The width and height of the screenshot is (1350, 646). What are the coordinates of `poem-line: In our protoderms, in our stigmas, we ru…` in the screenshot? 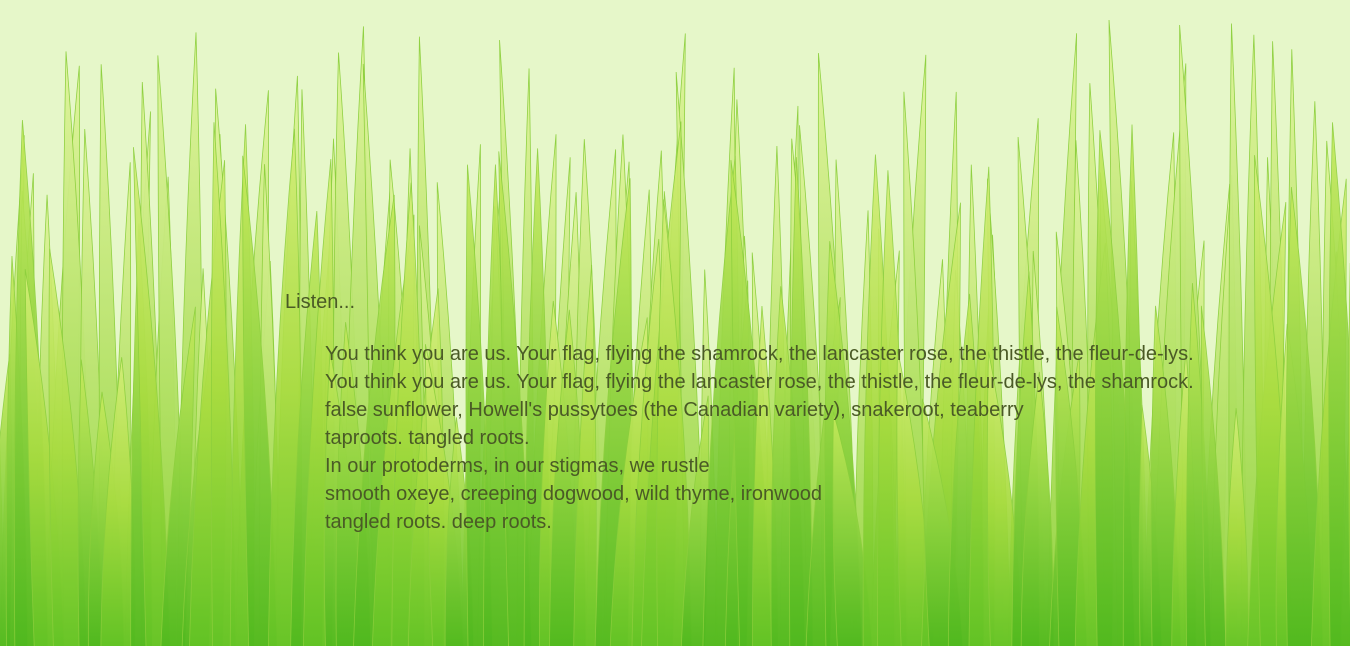 It's located at (517, 466).